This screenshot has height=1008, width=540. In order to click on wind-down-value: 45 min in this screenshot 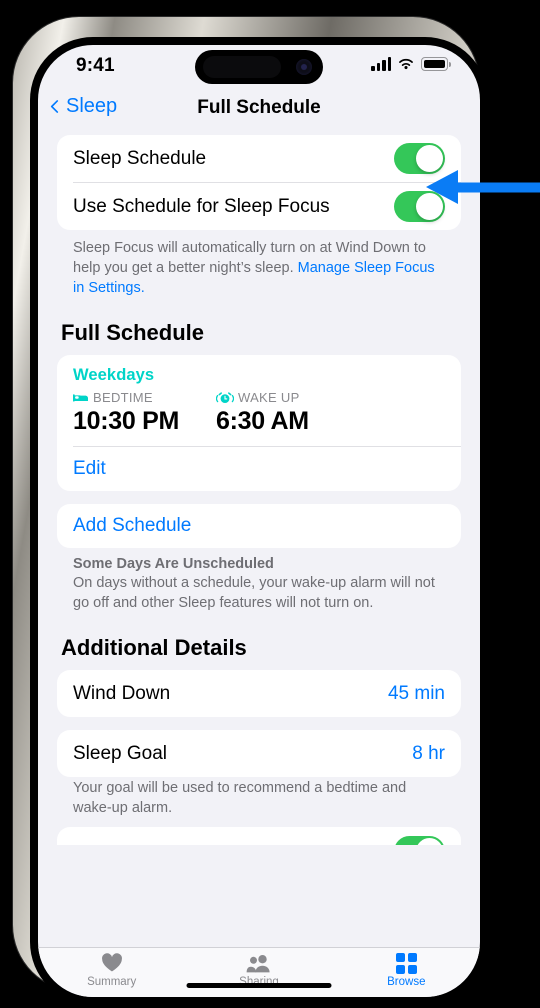, I will do `click(416, 693)`.